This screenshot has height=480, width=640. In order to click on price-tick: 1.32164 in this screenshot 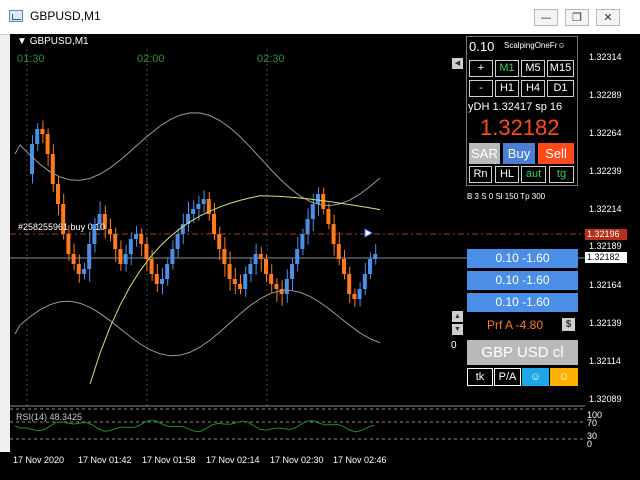, I will do `click(605, 285)`.